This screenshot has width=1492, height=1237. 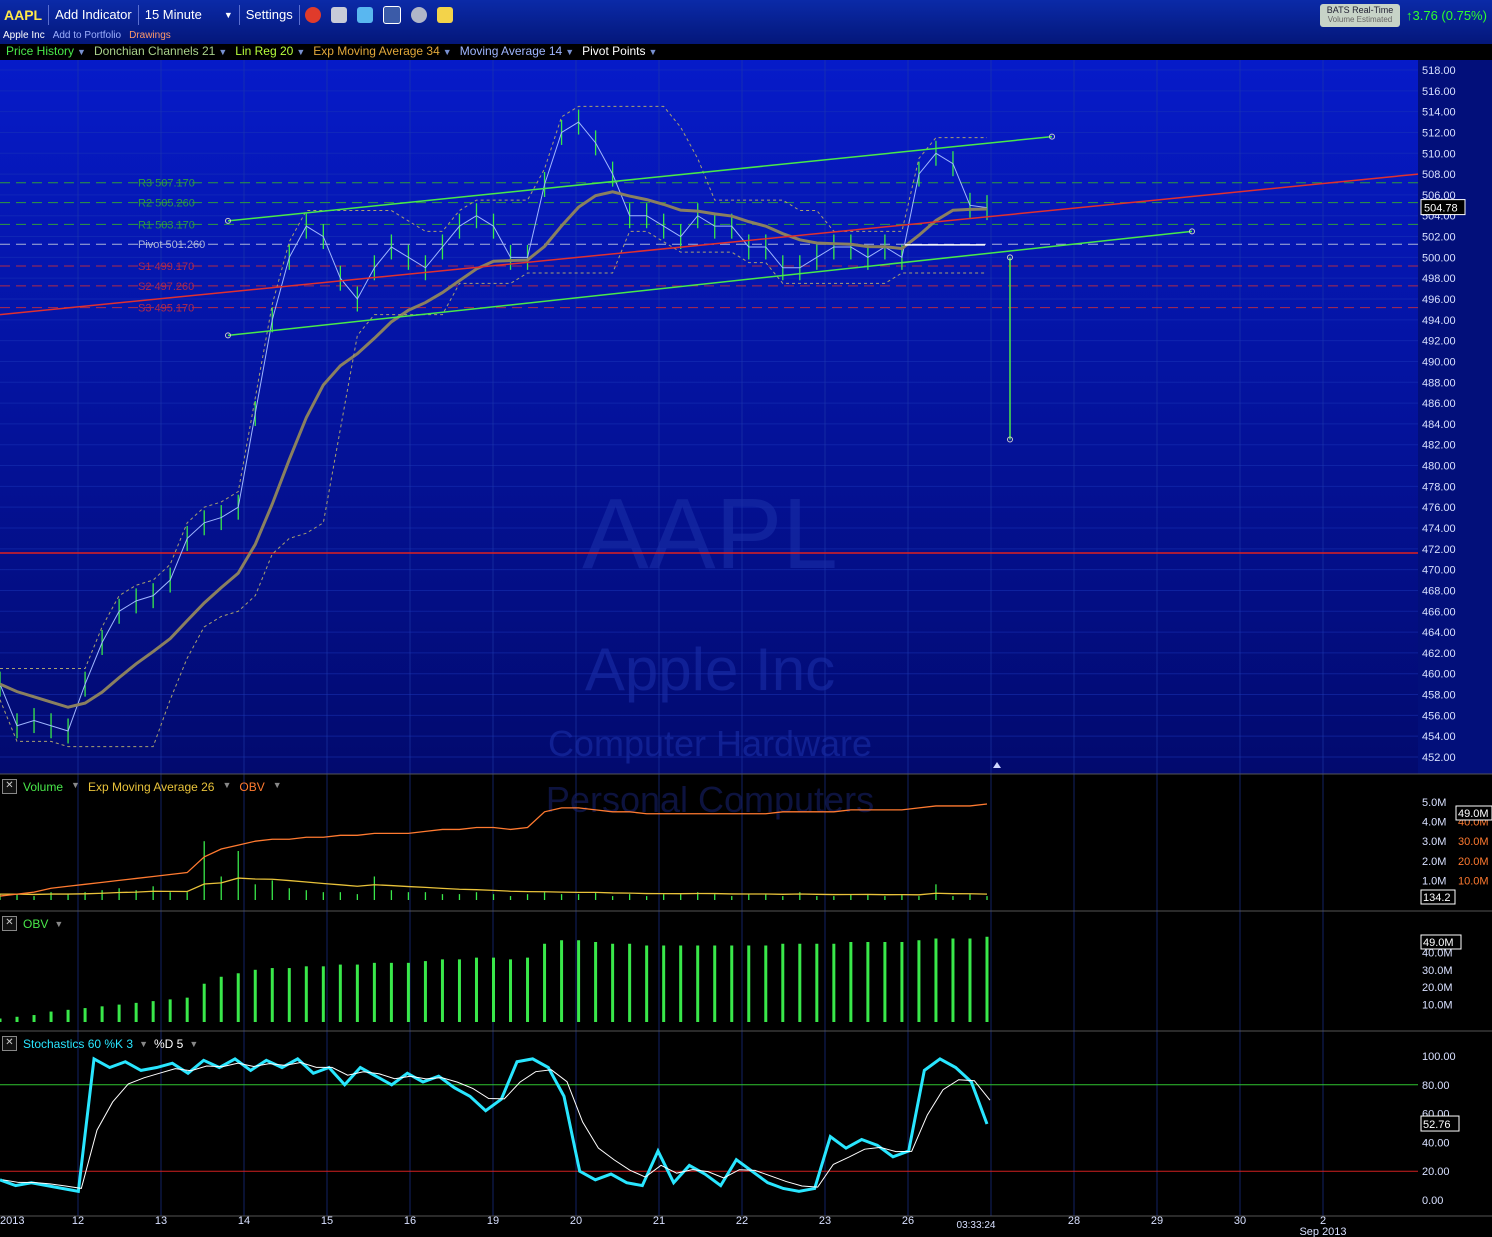 What do you see at coordinates (1473, 862) in the screenshot?
I see `obv-overlay-tick-label: 20.0M` at bounding box center [1473, 862].